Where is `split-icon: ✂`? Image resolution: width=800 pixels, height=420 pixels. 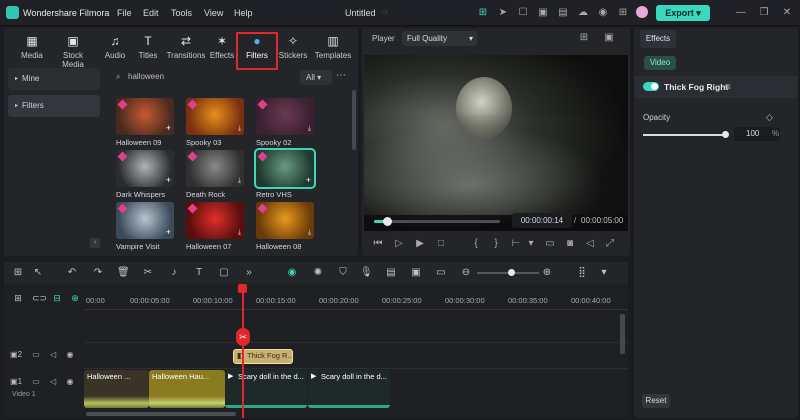
split-icon: ✂ is located at coordinates (148, 272).